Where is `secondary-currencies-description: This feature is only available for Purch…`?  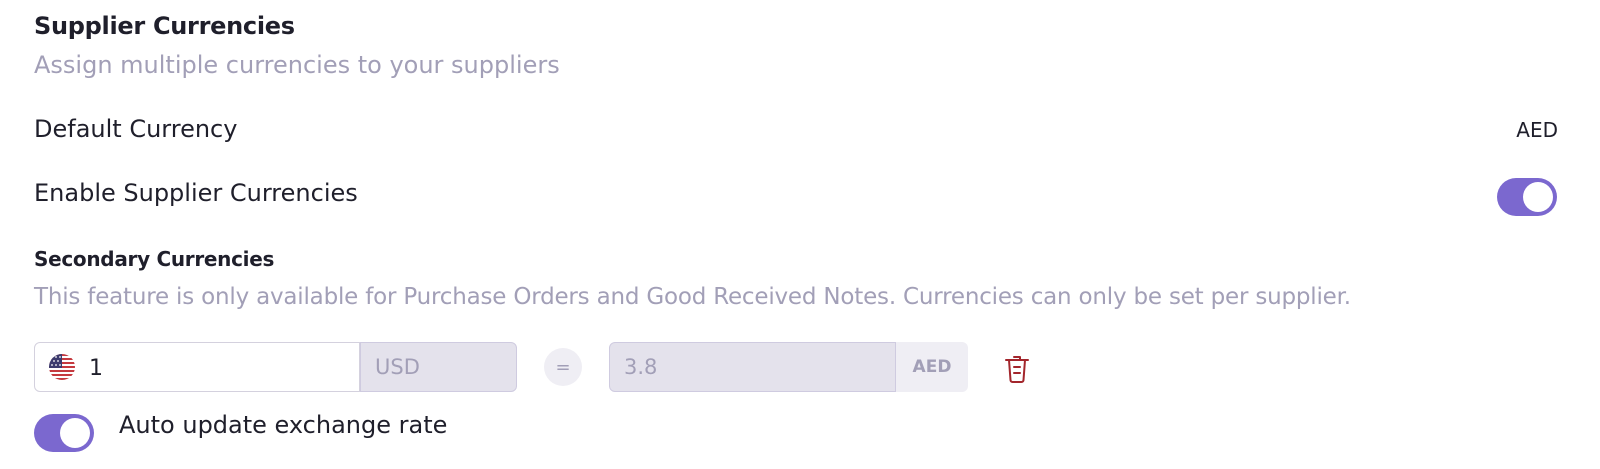 secondary-currencies-description: This feature is only available for Purch… is located at coordinates (692, 297).